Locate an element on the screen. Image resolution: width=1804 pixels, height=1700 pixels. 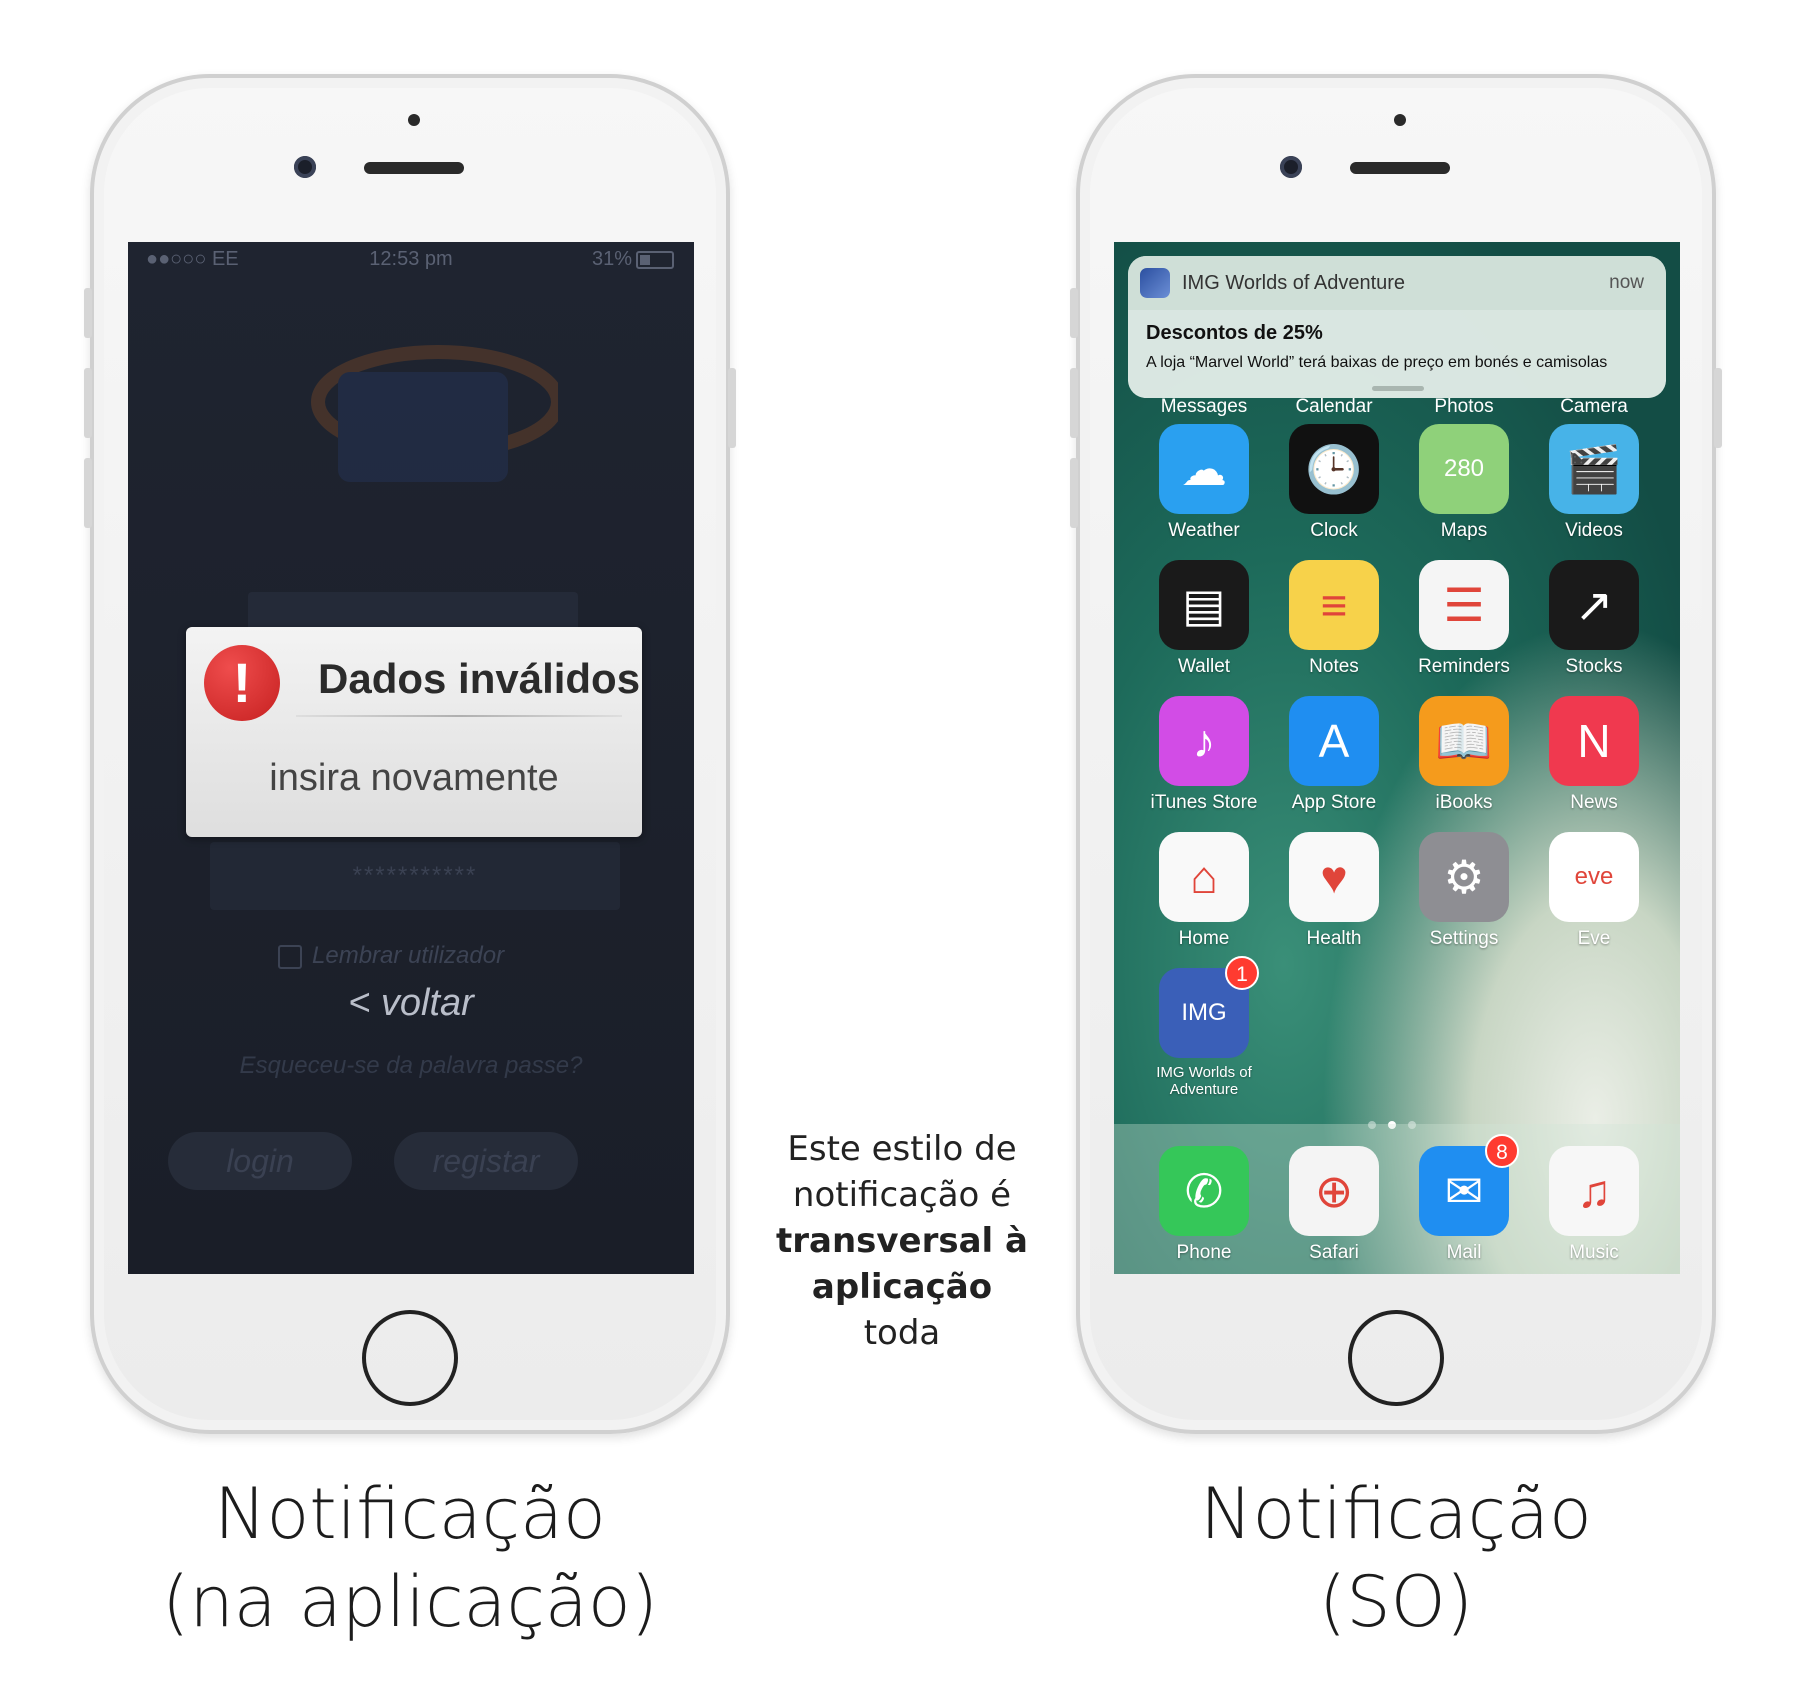
safari-icon: ⊕ is located at coordinates (1334, 1191).